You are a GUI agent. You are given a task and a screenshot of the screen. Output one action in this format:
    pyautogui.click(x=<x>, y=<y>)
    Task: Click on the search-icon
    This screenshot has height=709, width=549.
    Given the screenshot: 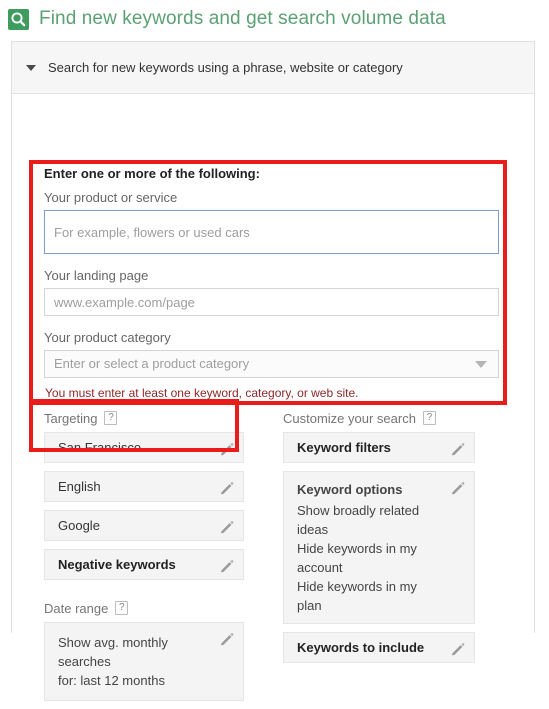 What is the action you would take?
    pyautogui.click(x=18, y=19)
    